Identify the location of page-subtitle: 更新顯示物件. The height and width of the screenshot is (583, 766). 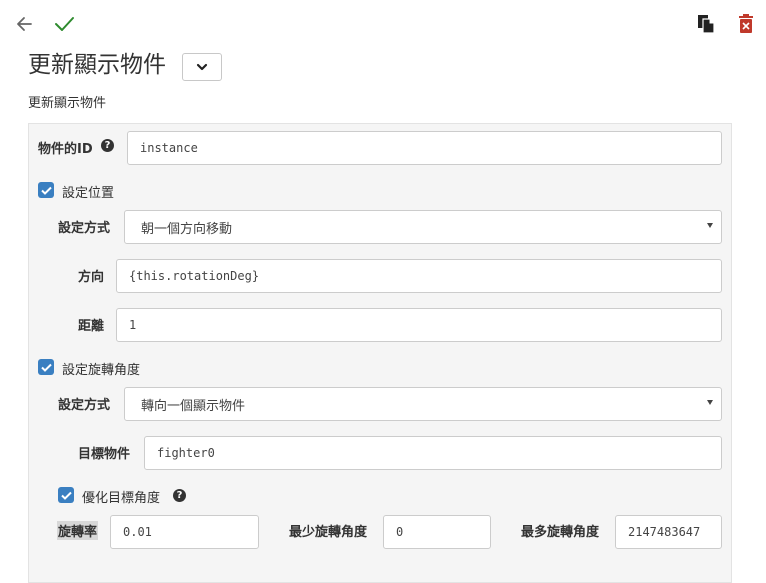
(67, 103).